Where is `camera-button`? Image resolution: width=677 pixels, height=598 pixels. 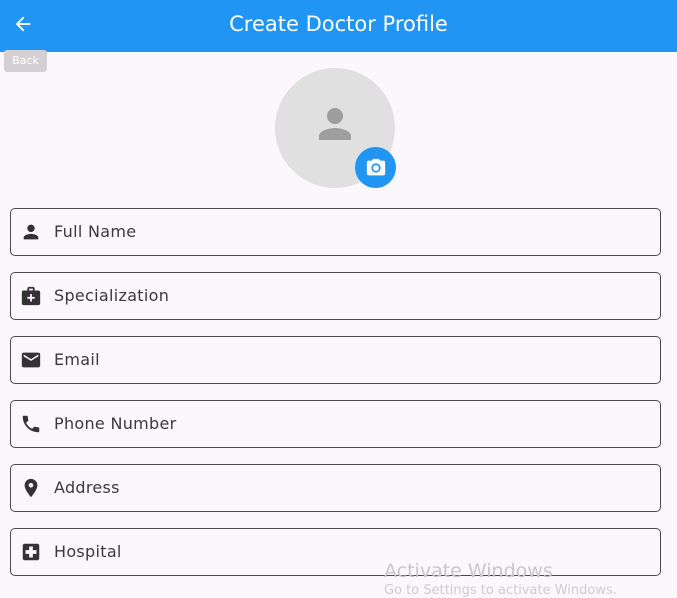
camera-button is located at coordinates (375, 167).